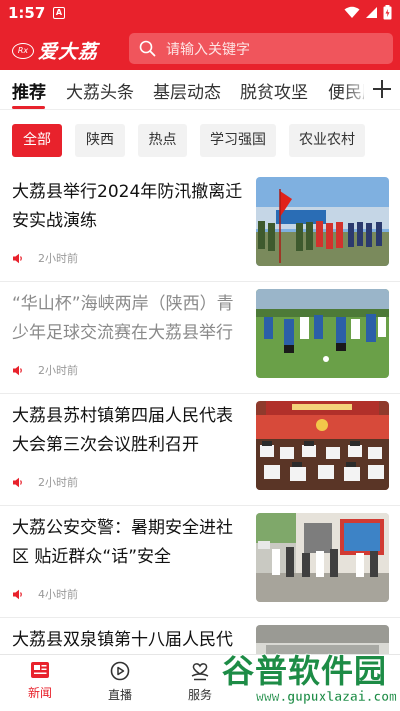 The height and width of the screenshot is (711, 400). Describe the element at coordinates (100, 140) in the screenshot. I see `chip-shaanxi: 陕西` at that location.